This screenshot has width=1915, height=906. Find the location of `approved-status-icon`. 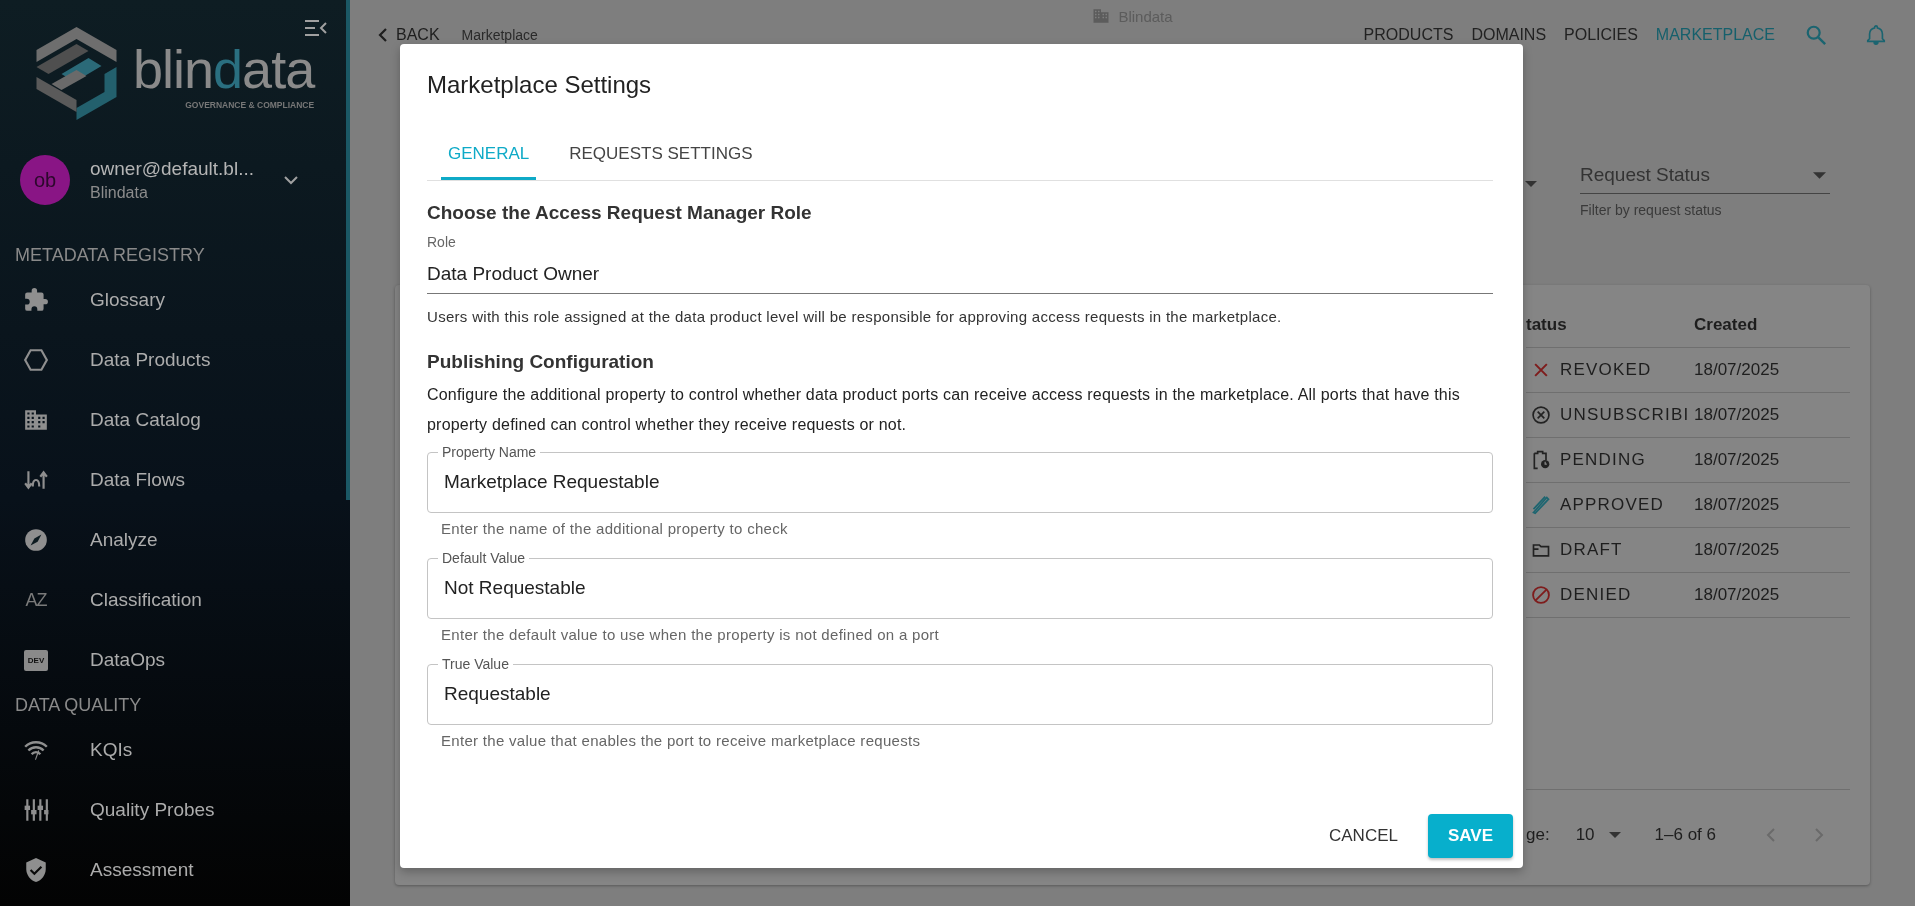

approved-status-icon is located at coordinates (1541, 505).